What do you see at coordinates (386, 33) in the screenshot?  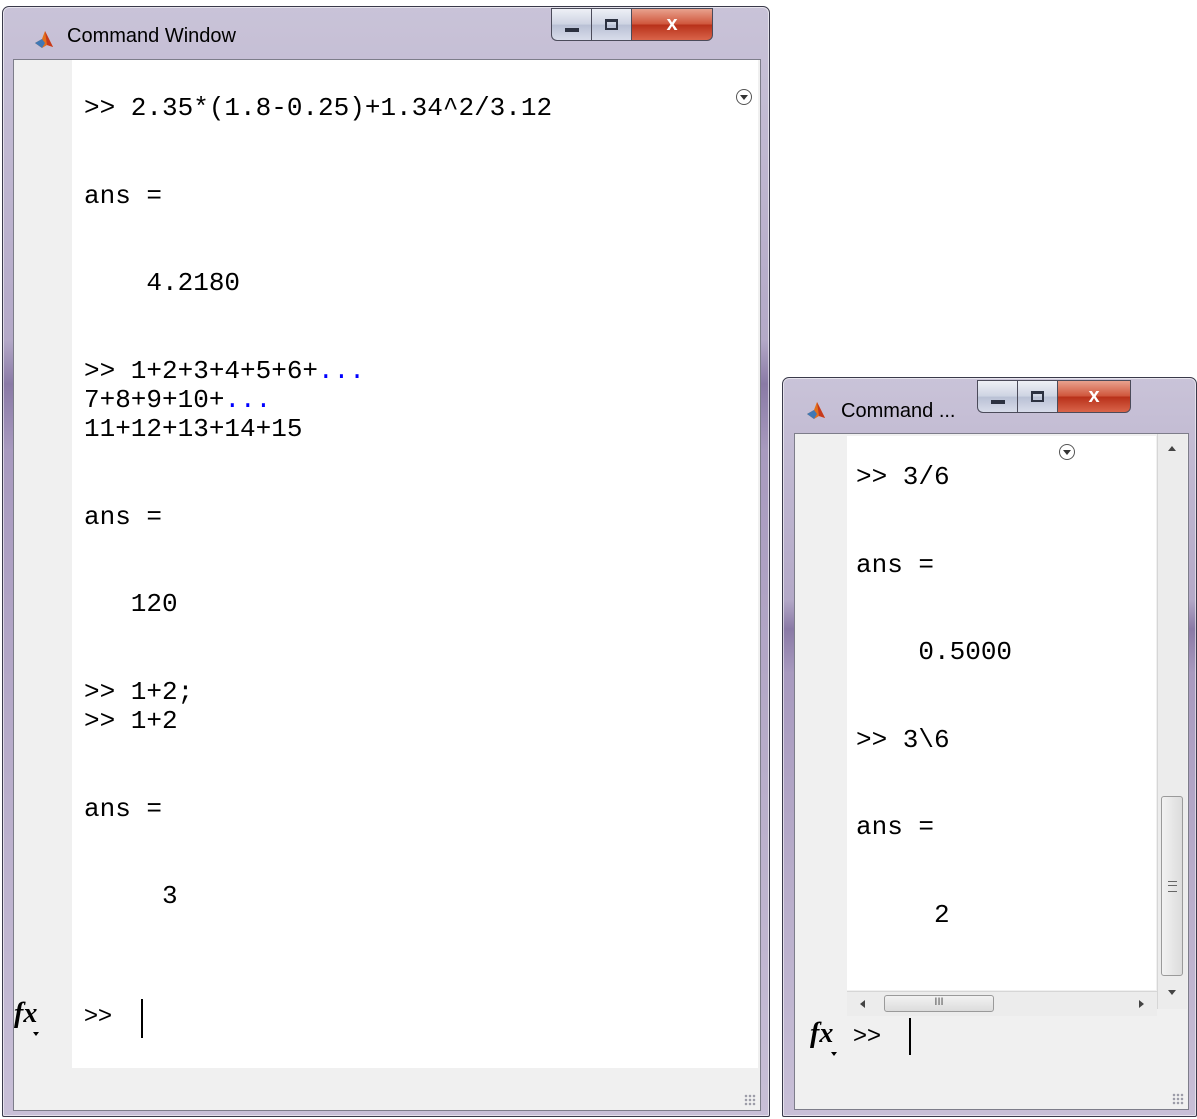 I see `title-bar: Command Window x` at bounding box center [386, 33].